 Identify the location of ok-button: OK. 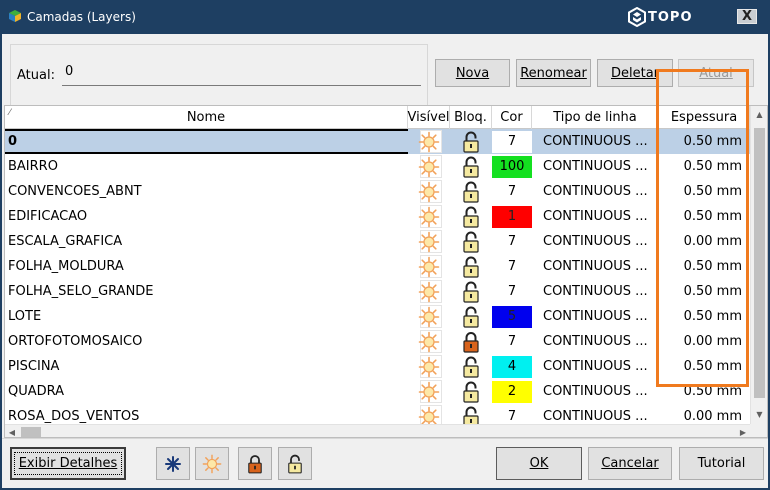
(539, 463).